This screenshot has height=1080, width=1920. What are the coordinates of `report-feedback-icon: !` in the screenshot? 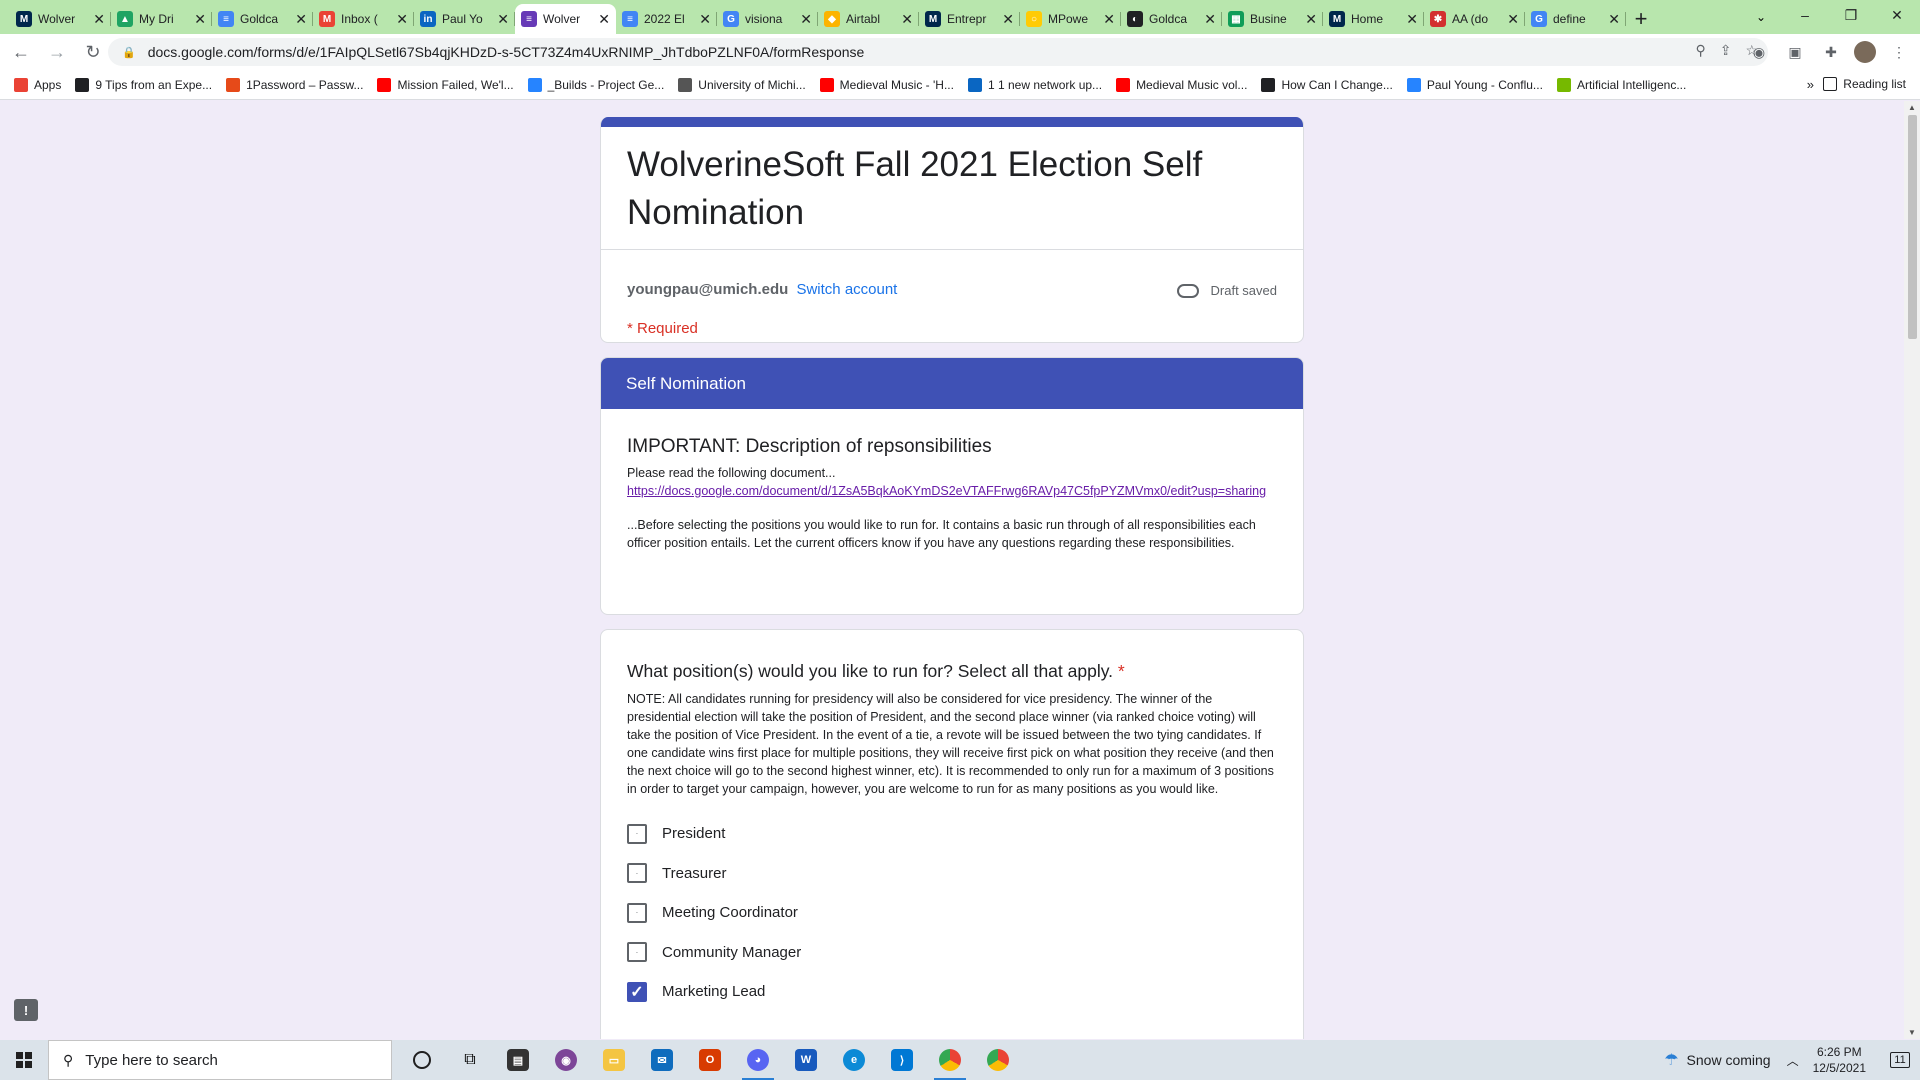 It's located at (26, 1010).